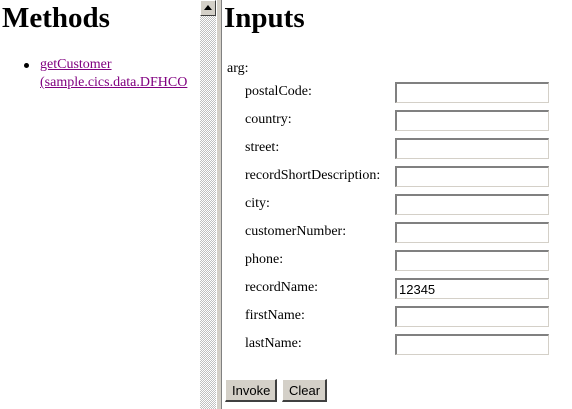 Image resolution: width=572 pixels, height=409 pixels. I want to click on field-label: phone:, so click(264, 259).